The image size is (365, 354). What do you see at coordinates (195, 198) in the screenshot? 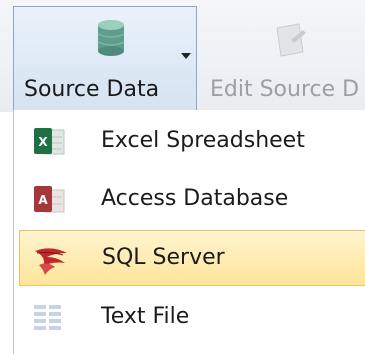
I see `menu-item-label: Access Database` at bounding box center [195, 198].